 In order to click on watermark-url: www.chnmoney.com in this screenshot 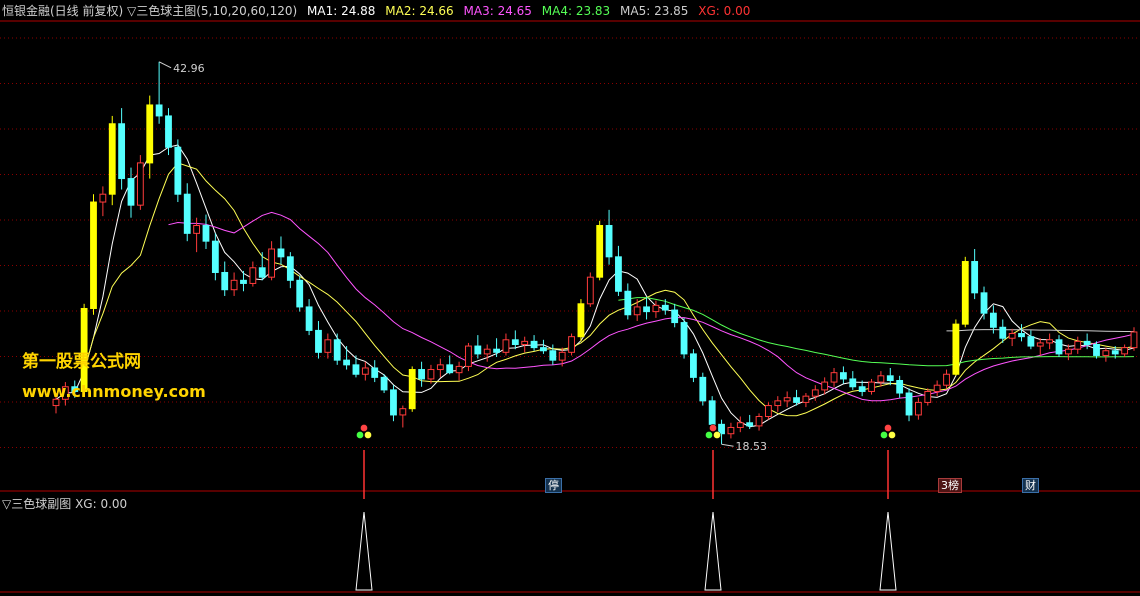, I will do `click(114, 391)`.